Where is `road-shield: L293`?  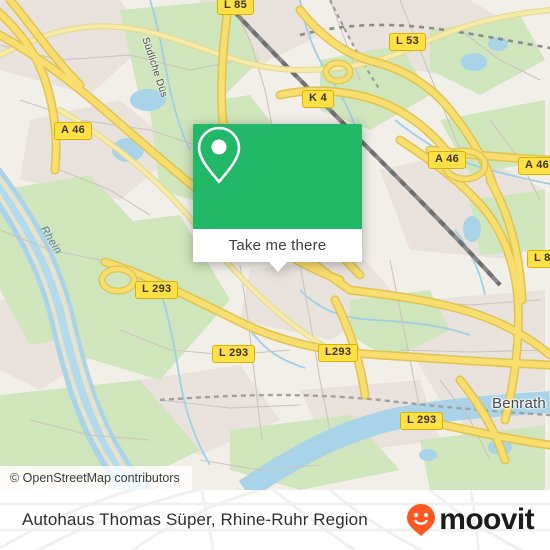
road-shield: L293 is located at coordinates (338, 353).